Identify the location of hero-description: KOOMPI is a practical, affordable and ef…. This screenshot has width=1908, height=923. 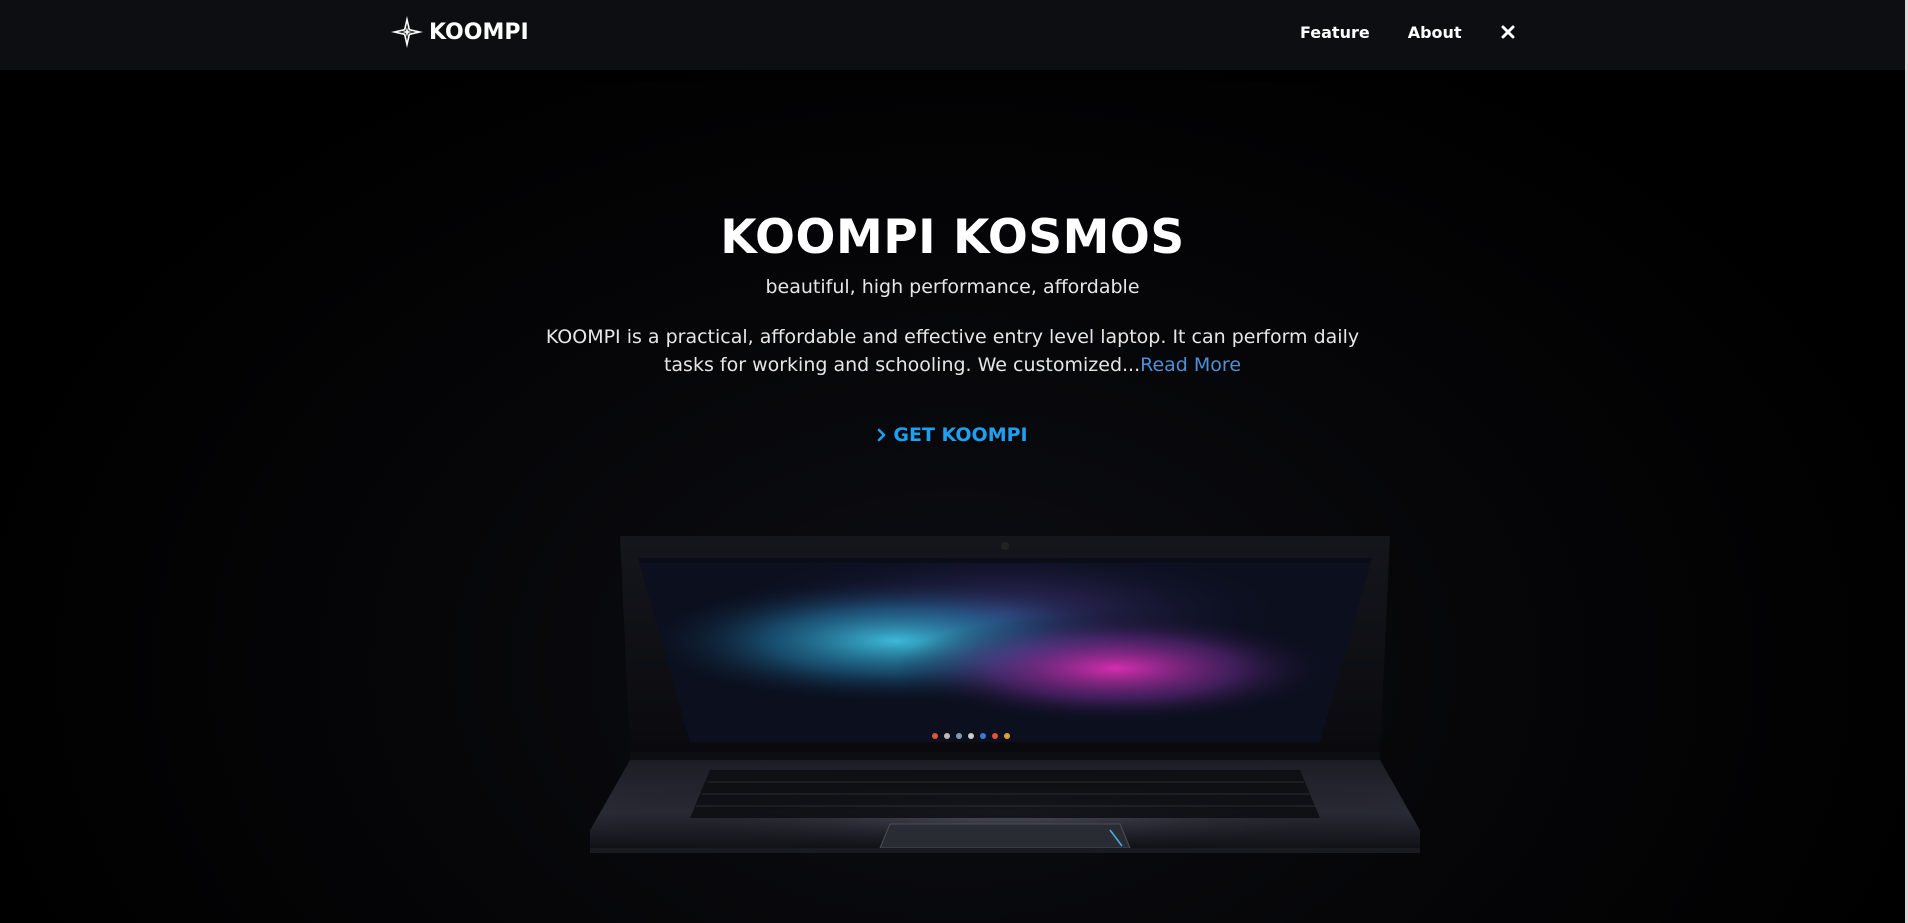
(952, 351).